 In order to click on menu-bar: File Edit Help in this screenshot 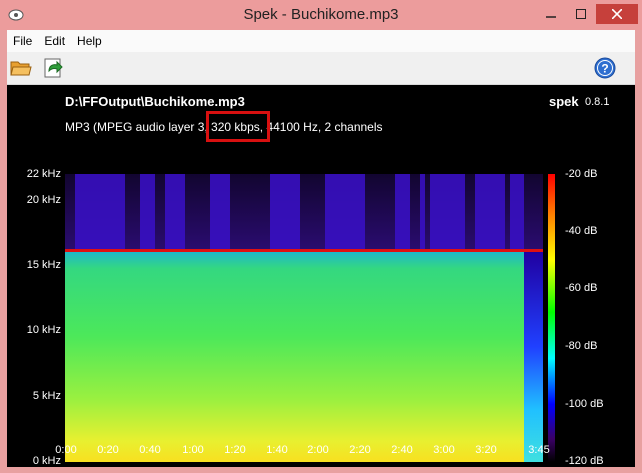, I will do `click(321, 41)`.